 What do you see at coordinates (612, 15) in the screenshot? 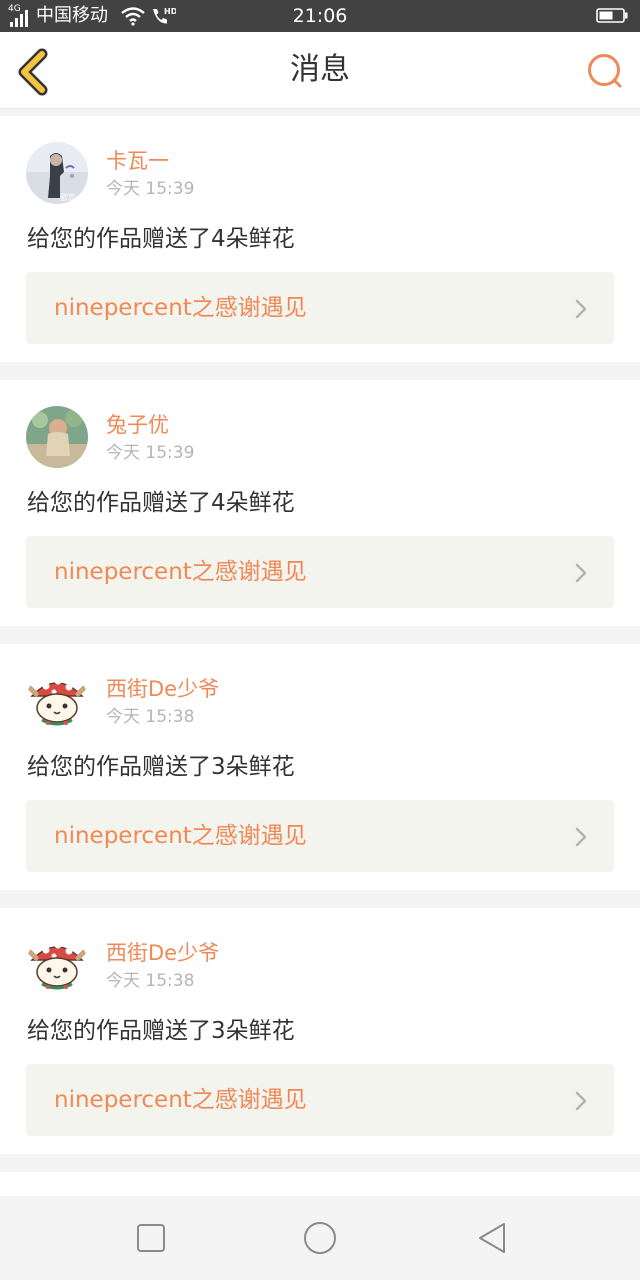
I see `battery-icon` at bounding box center [612, 15].